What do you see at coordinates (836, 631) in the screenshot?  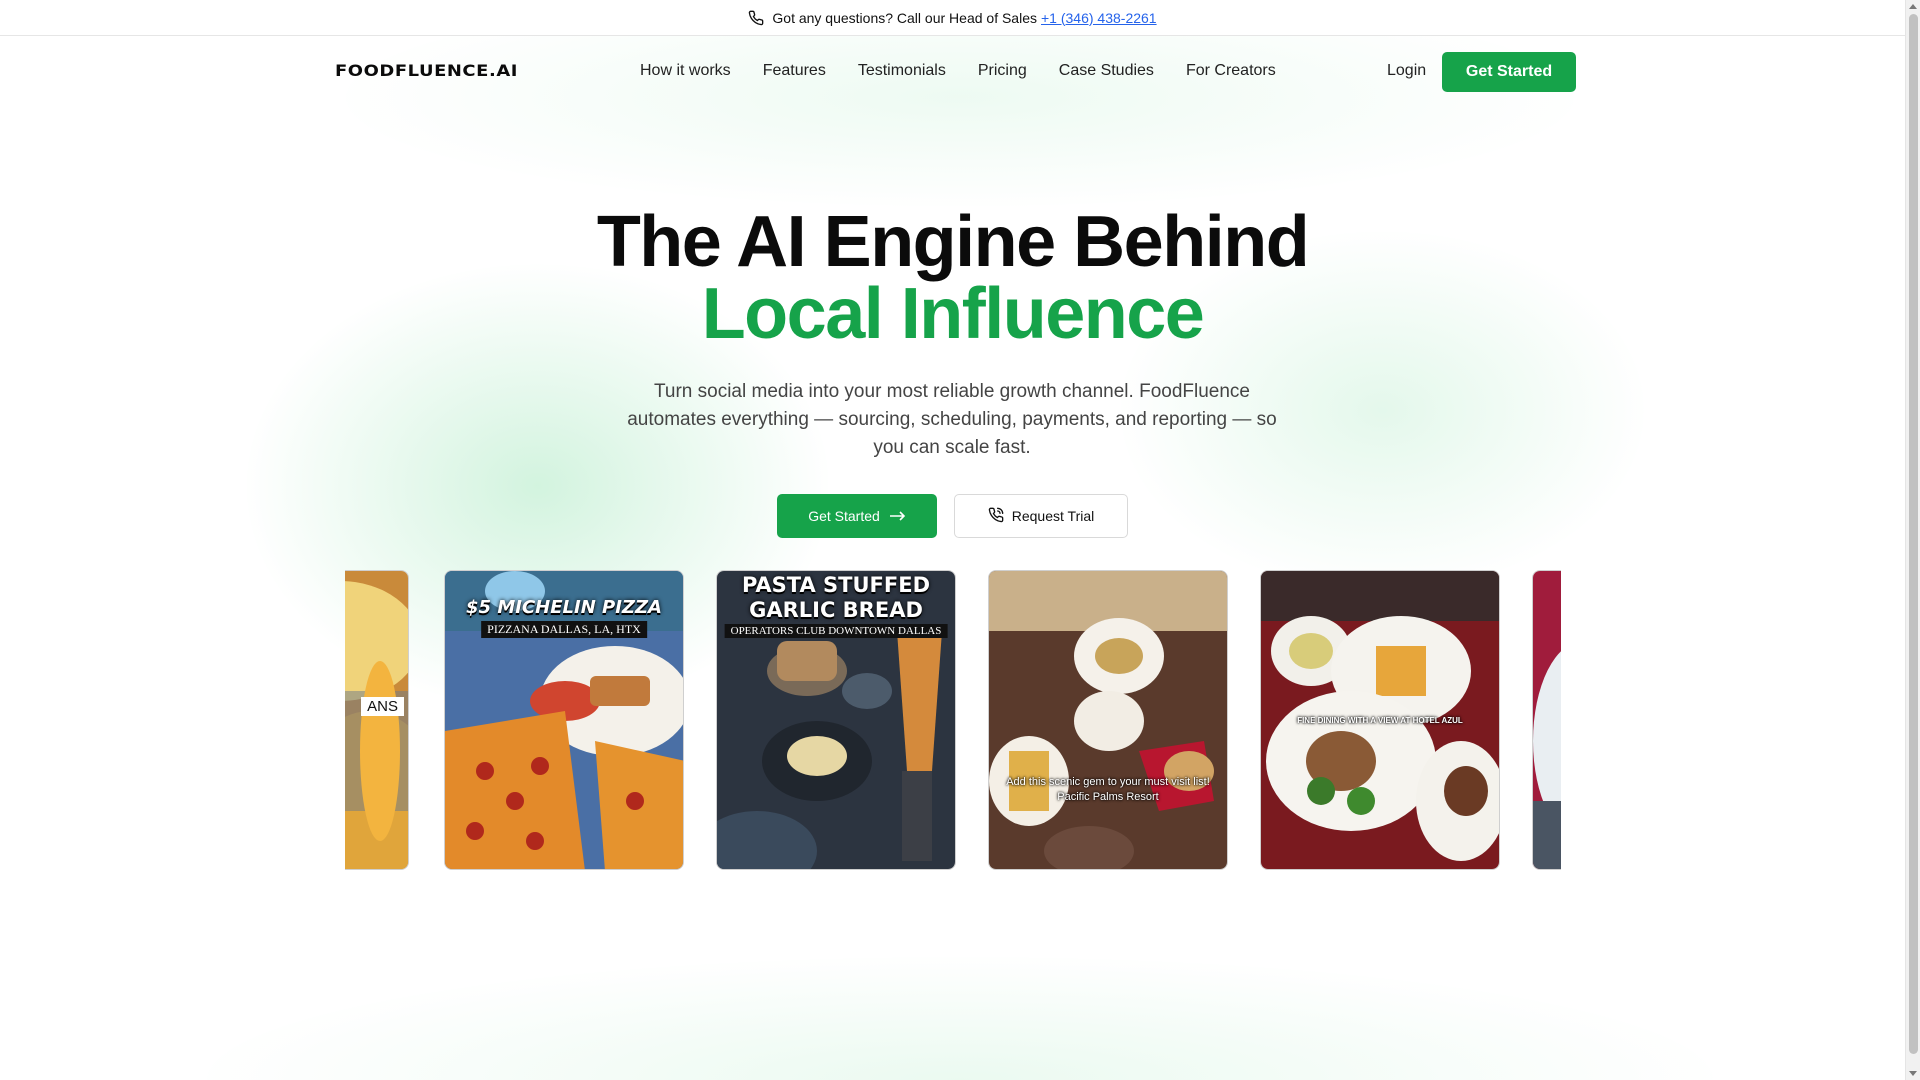 I see `card-subtitle: OPERATORS CLUB DOWNTOWN DALLAS` at bounding box center [836, 631].